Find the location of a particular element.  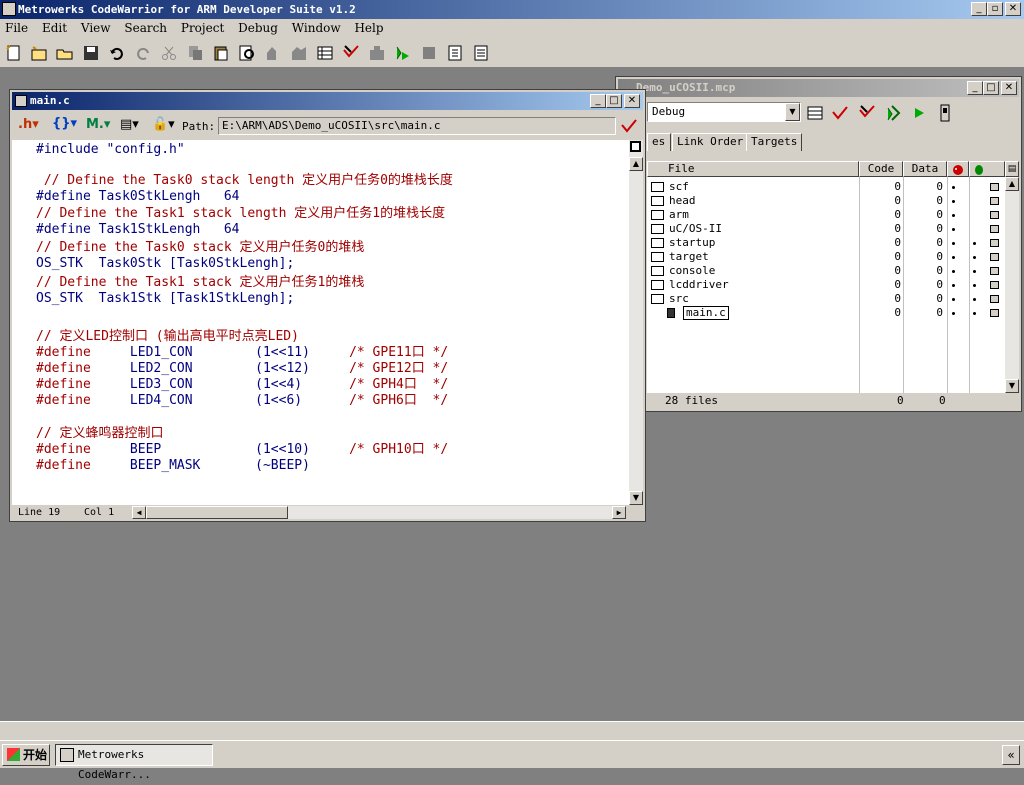

editor-doc-icon is located at coordinates (21, 101).